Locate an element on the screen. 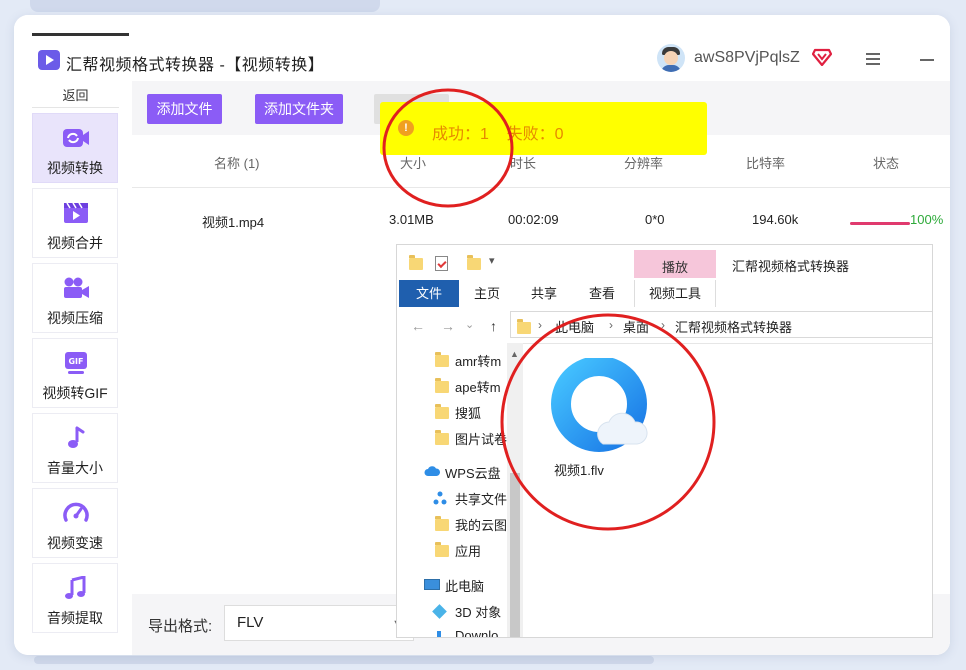 The height and width of the screenshot is (670, 966). tab-share: 共享 is located at coordinates (544, 293).